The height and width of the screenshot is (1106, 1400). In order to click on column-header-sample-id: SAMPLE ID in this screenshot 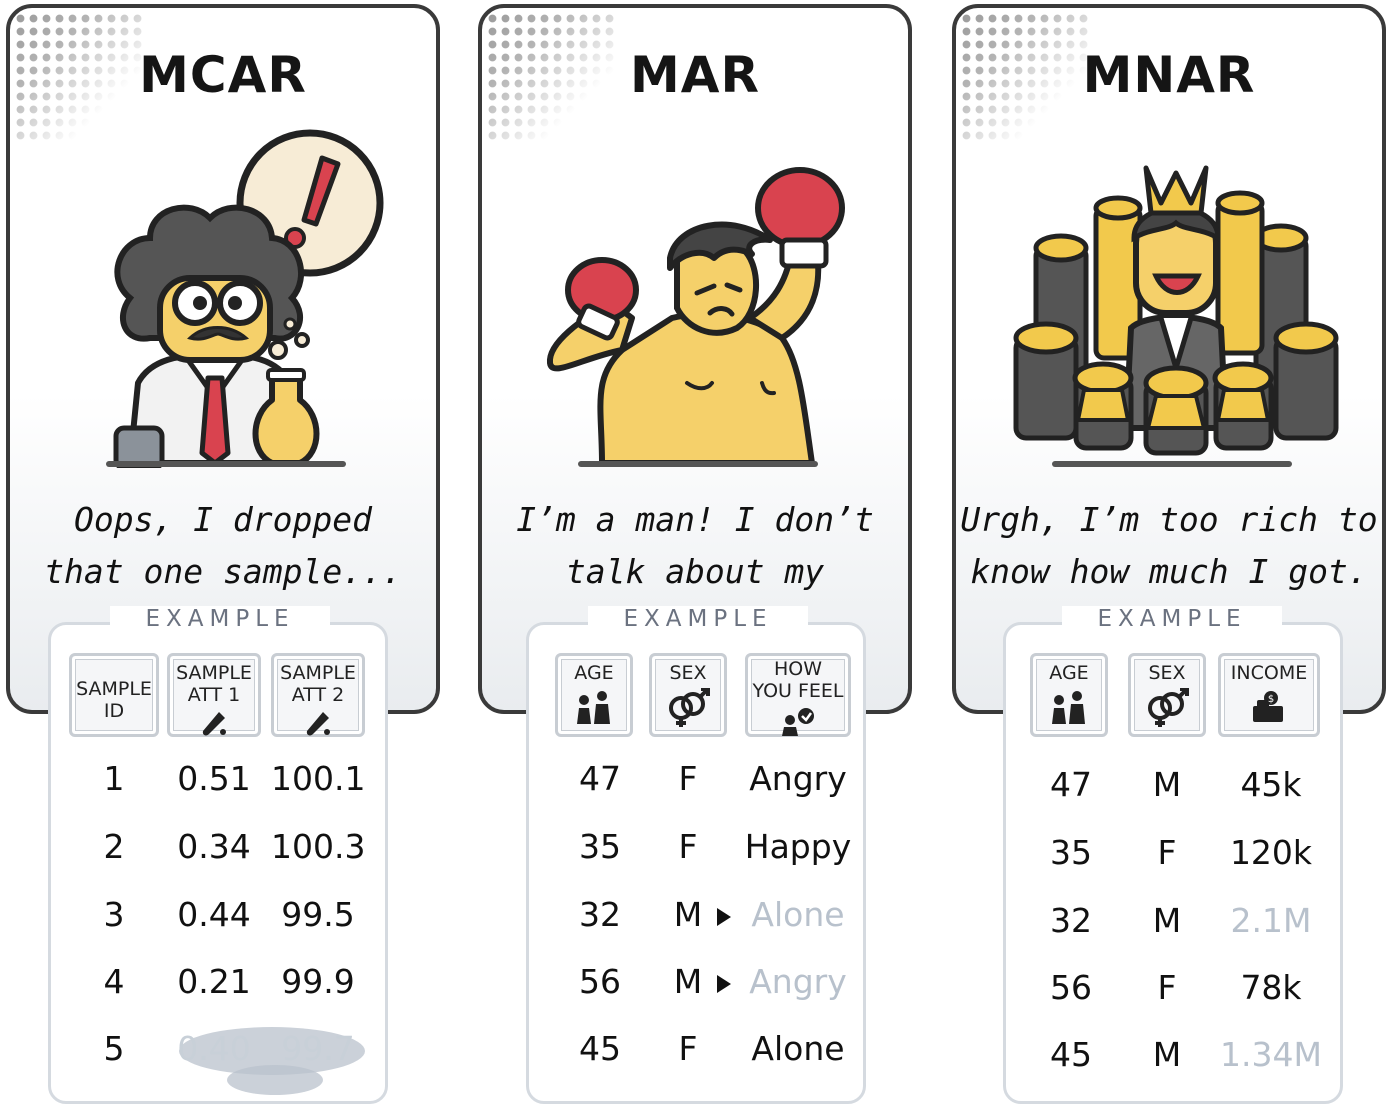, I will do `click(114, 695)`.